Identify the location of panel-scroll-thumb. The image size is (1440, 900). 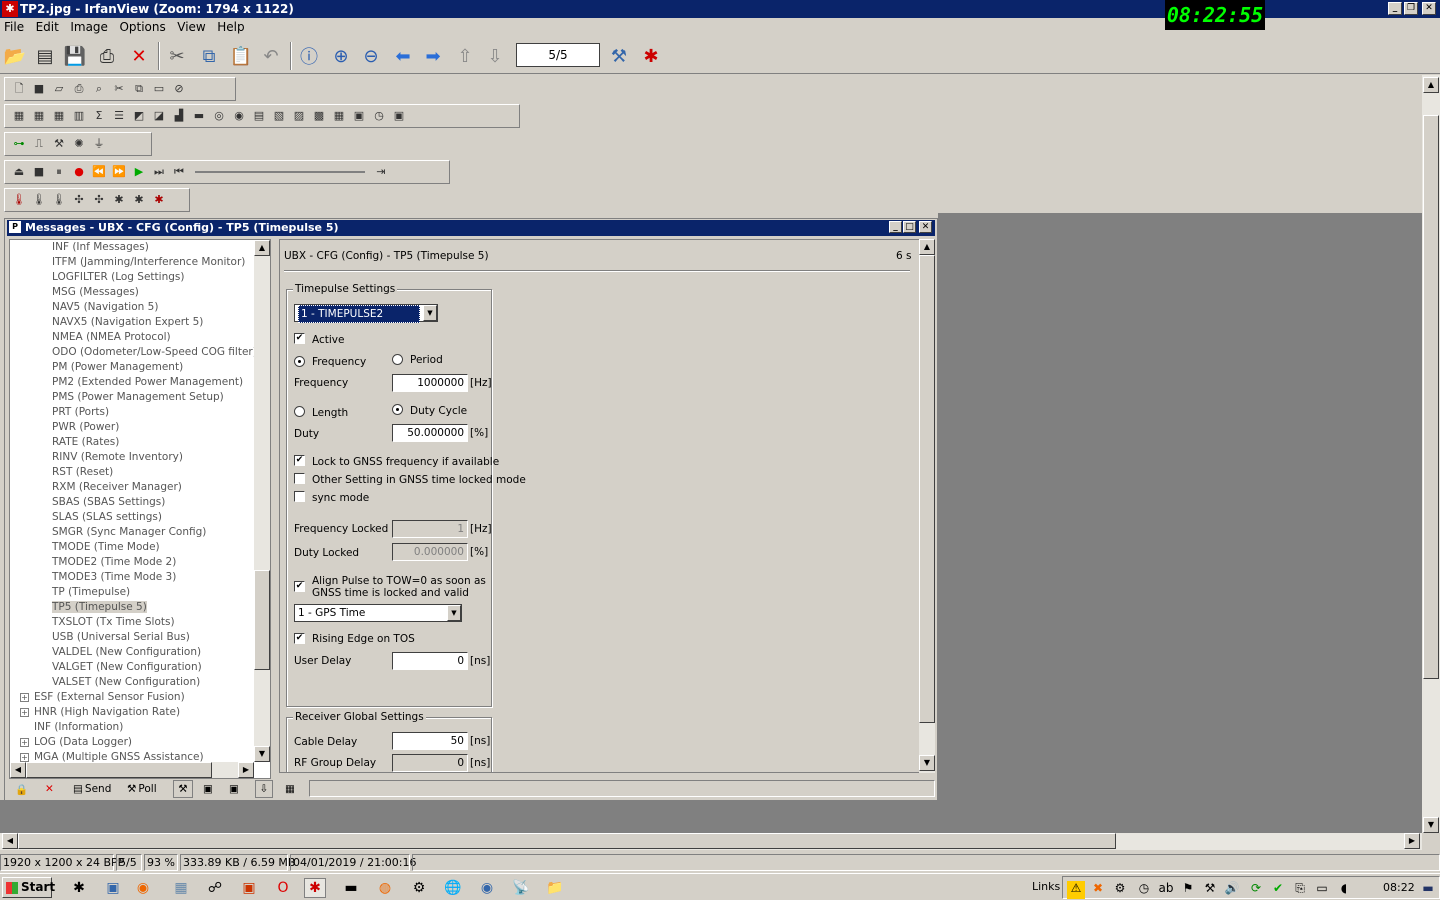
(927, 489).